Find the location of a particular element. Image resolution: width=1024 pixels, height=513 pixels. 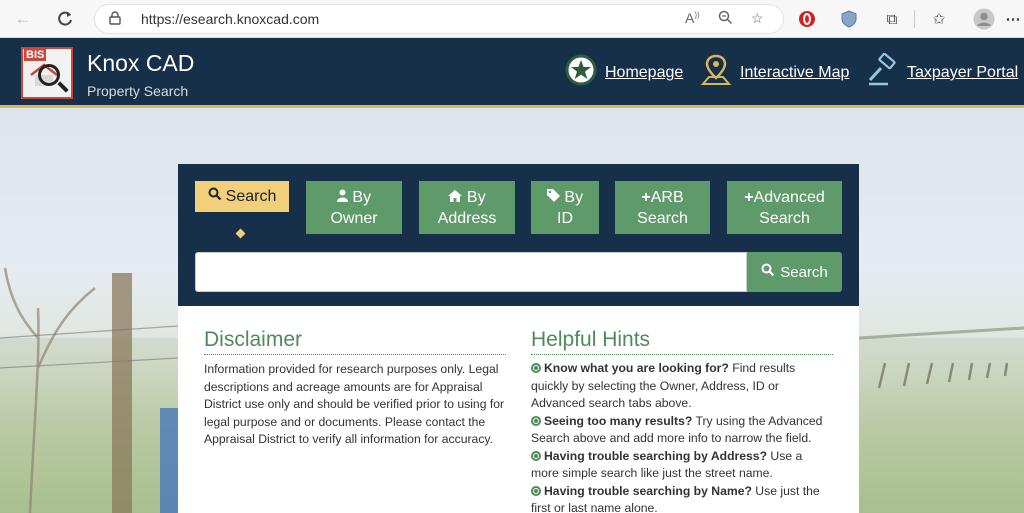

tab-by-id: By ID is located at coordinates (565, 207).